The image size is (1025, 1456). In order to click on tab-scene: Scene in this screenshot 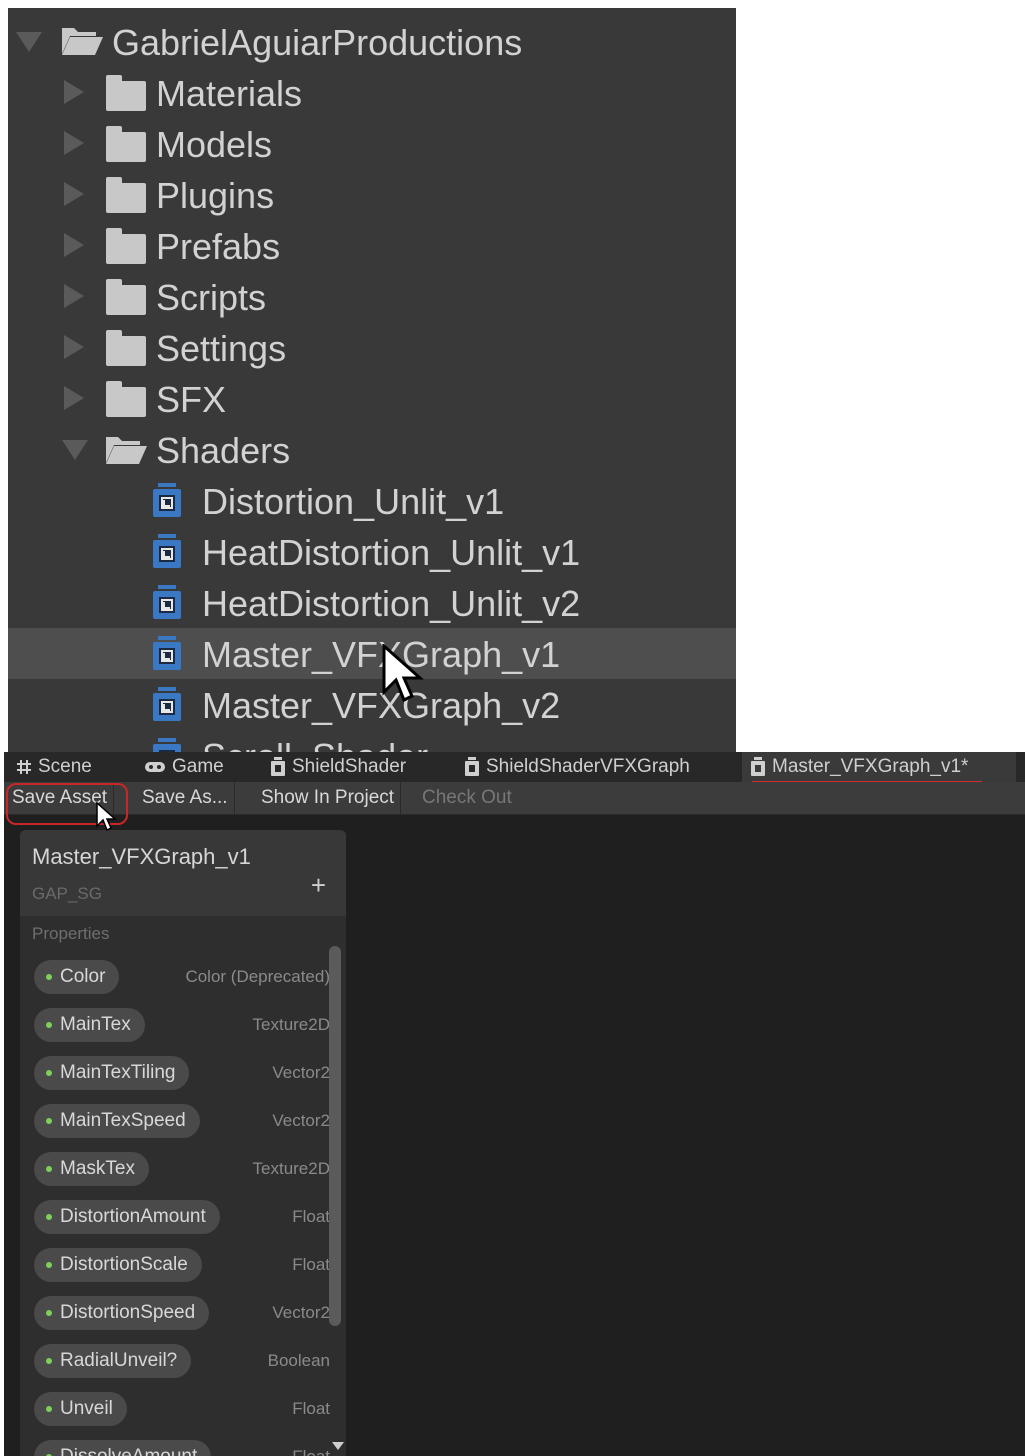, I will do `click(54, 767)`.